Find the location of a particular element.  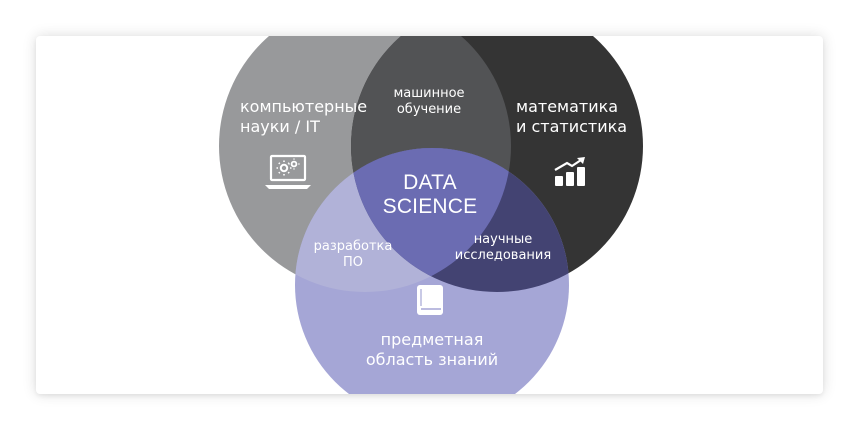

software-development-label: разработка ПО is located at coordinates (353, 255).